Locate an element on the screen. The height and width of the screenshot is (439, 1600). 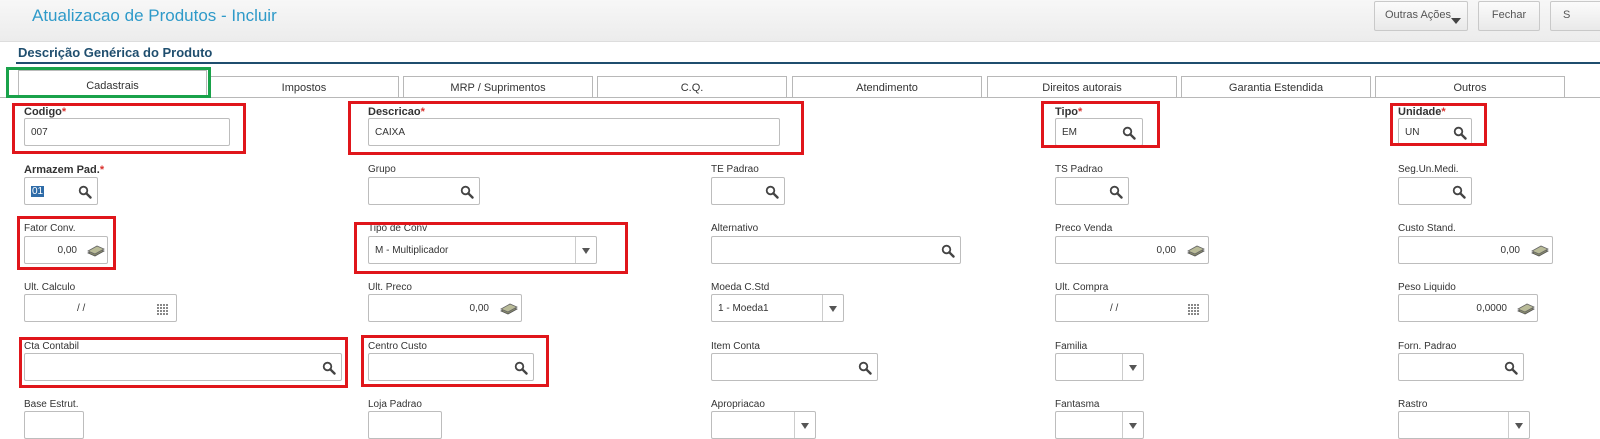
peso-liquido-field: 0,0000 is located at coordinates (1468, 308).